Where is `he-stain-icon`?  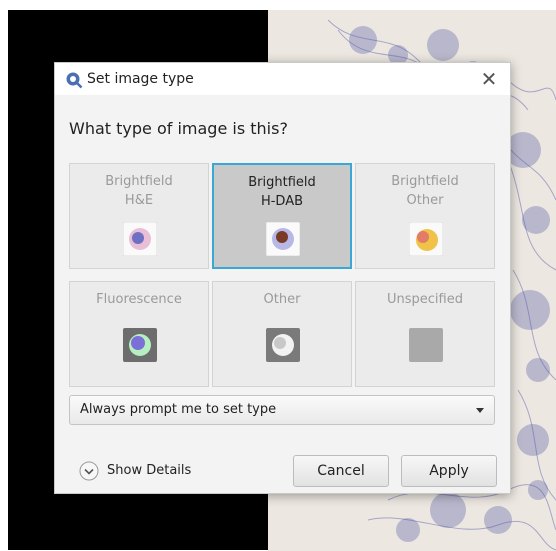
he-stain-icon is located at coordinates (140, 239).